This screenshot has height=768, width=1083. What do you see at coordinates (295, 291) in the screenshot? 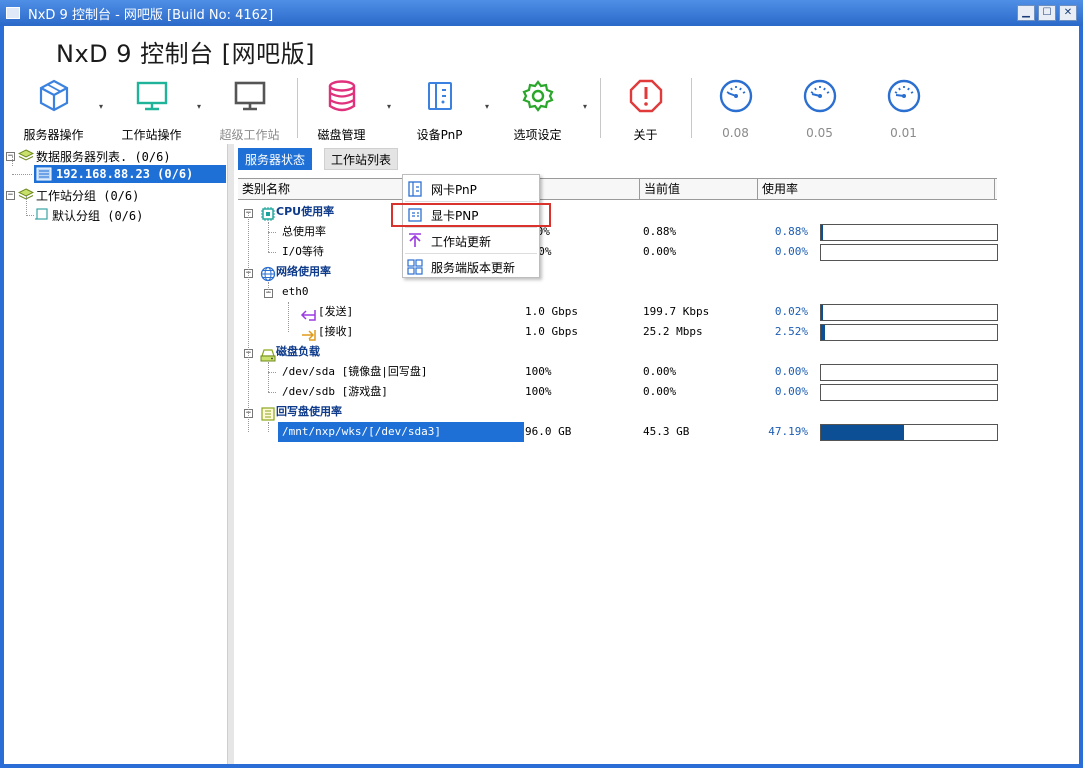
I see `row-label: eth0` at bounding box center [295, 291].